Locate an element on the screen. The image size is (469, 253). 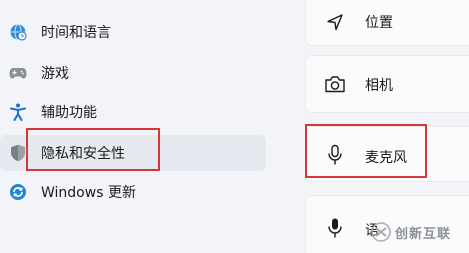
permission-item-location: 位置 is located at coordinates (387, 23).